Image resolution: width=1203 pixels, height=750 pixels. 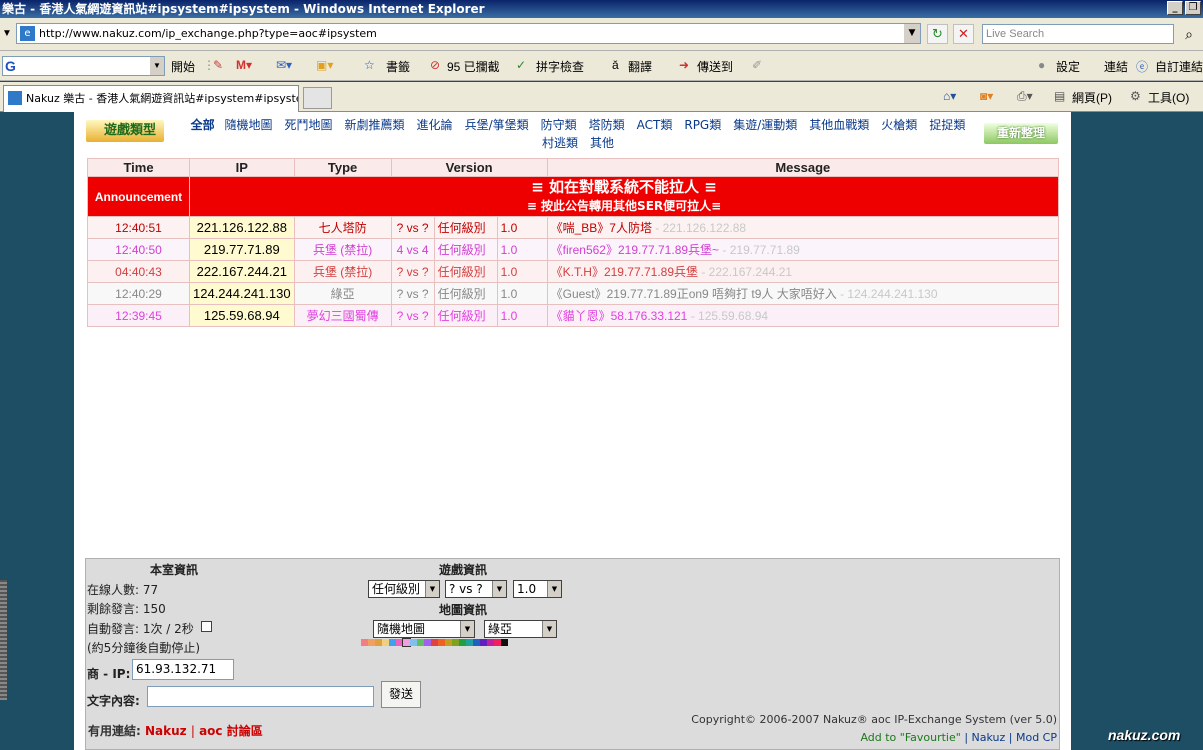 What do you see at coordinates (424, 629) in the screenshot?
I see `map-select: 隨機地圖 ▼` at bounding box center [424, 629].